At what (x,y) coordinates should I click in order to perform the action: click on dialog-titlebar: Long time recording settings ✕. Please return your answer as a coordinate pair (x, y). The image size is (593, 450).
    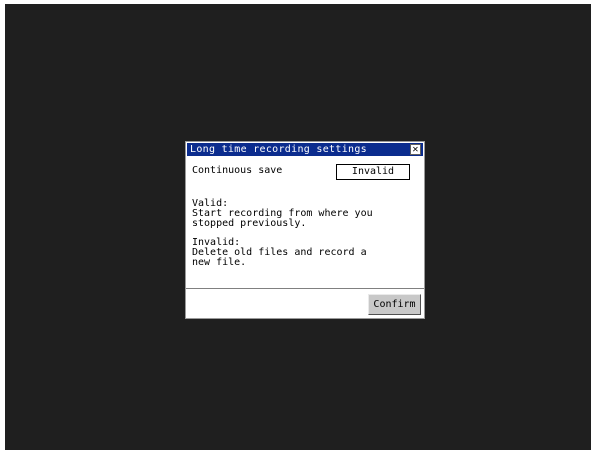
    Looking at the image, I should click on (305, 149).